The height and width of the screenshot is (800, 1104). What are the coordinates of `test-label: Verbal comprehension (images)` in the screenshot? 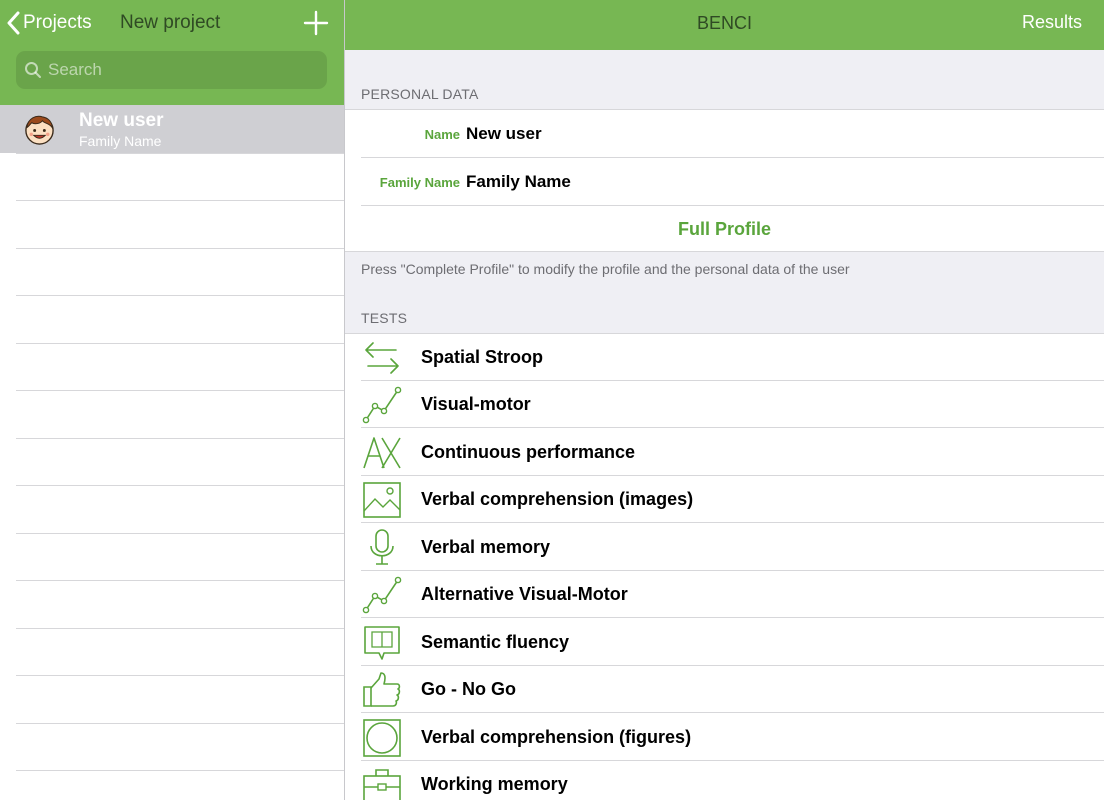 It's located at (557, 499).